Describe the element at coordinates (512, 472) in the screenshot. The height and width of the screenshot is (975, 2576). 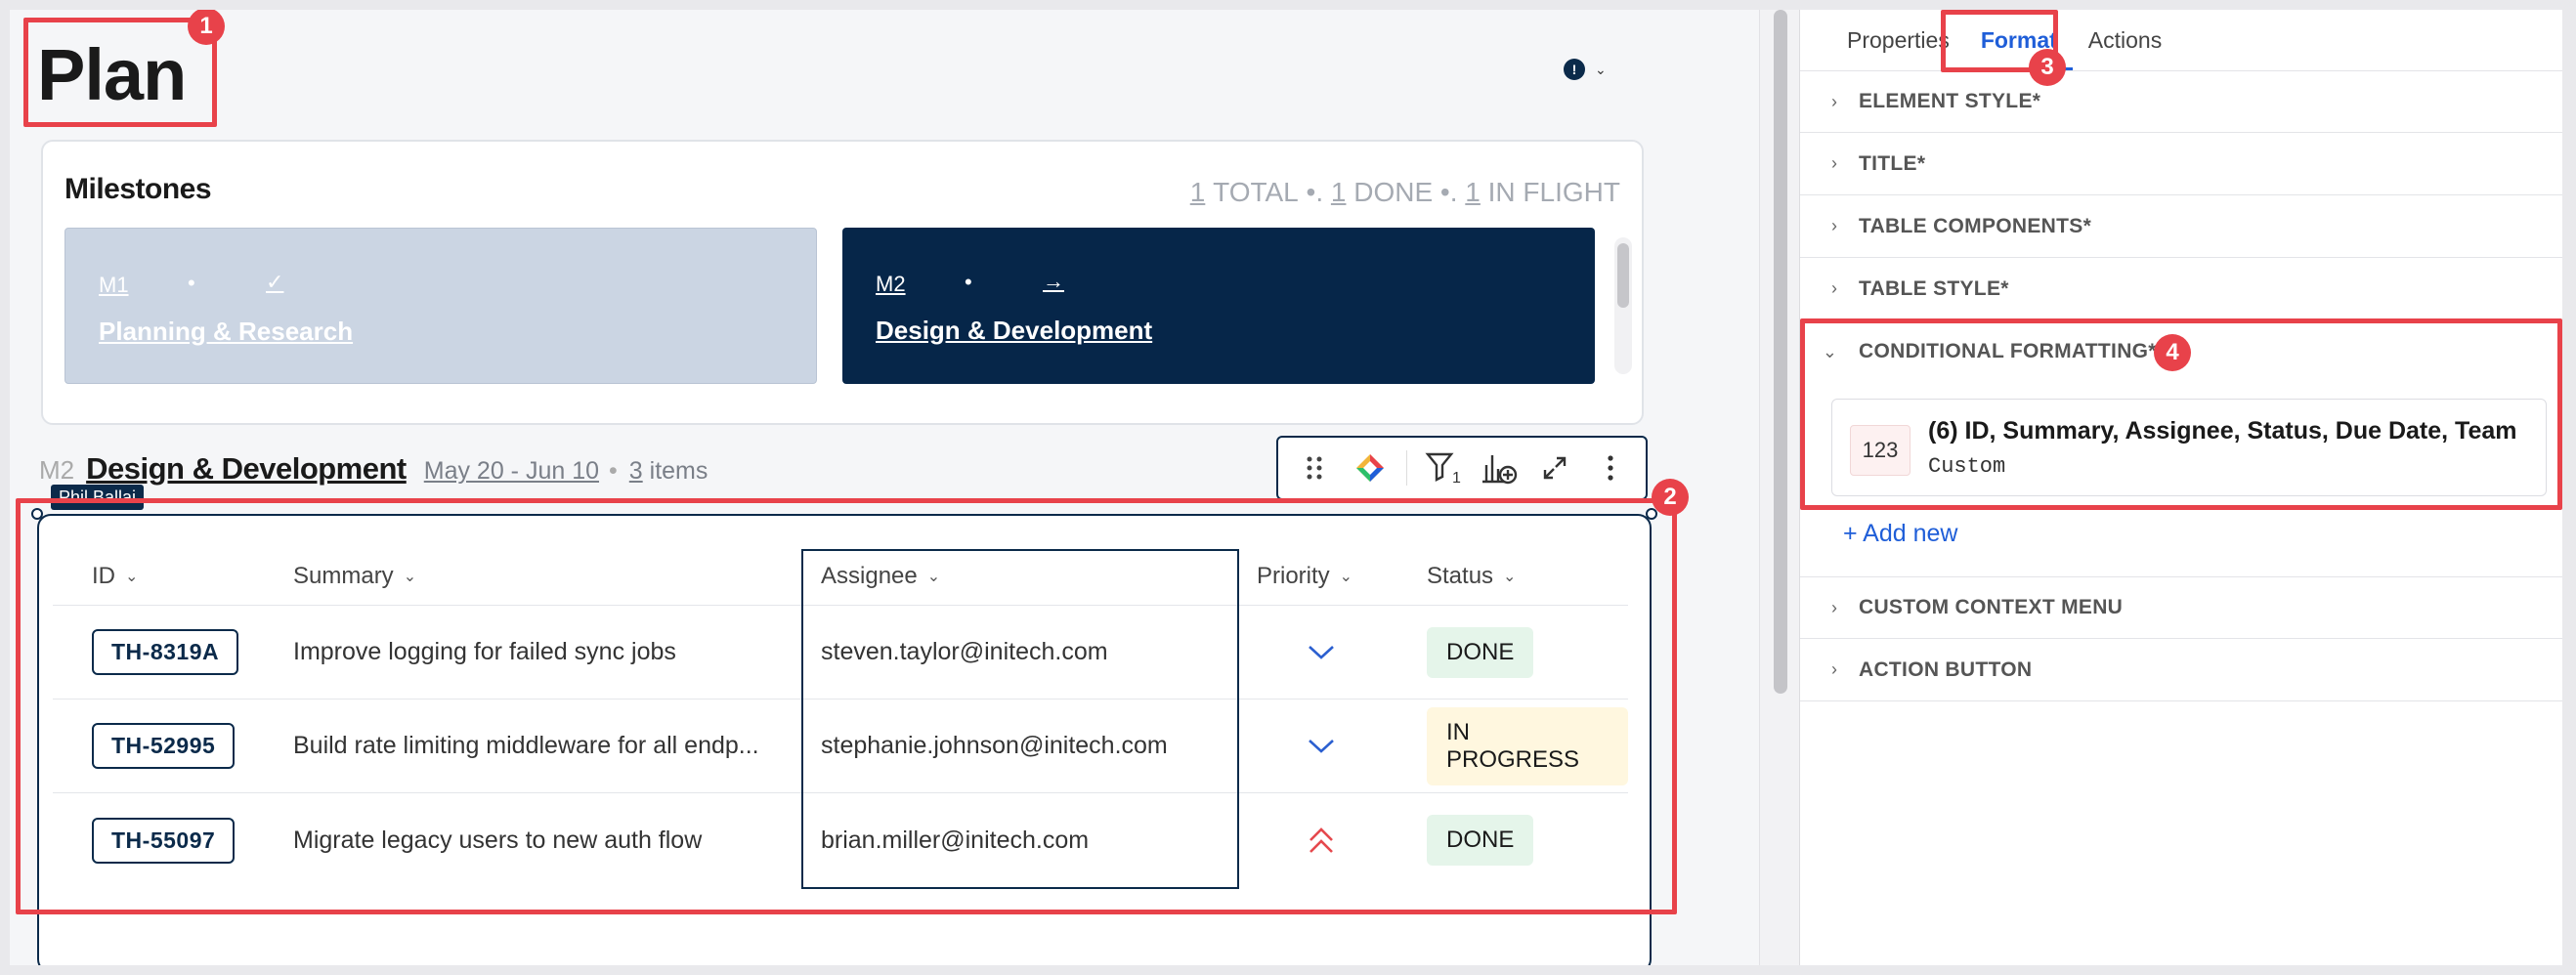
I see `section-dates: May 20 - Jun 10` at that location.